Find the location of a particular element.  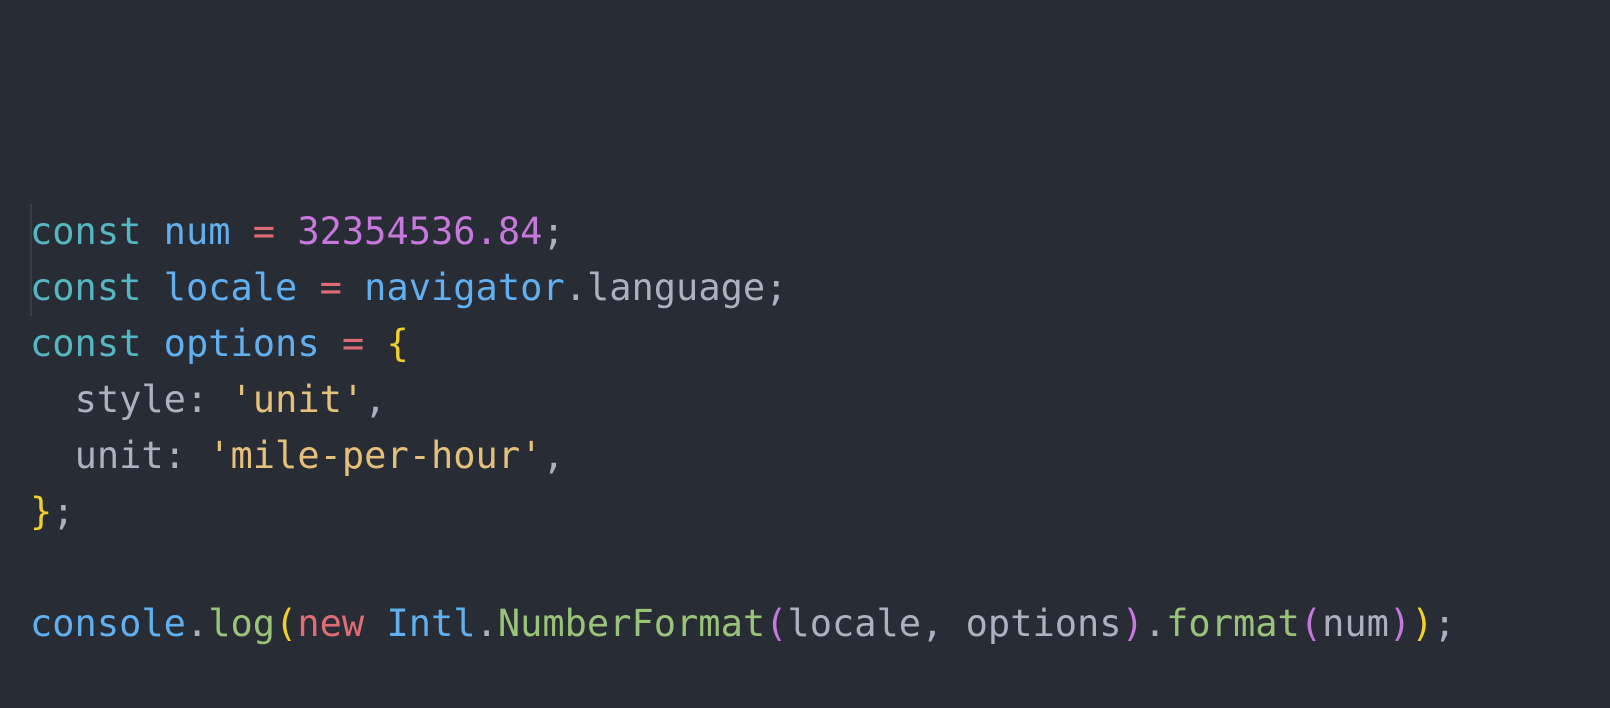

code-token: 'unit' is located at coordinates (297, 399).